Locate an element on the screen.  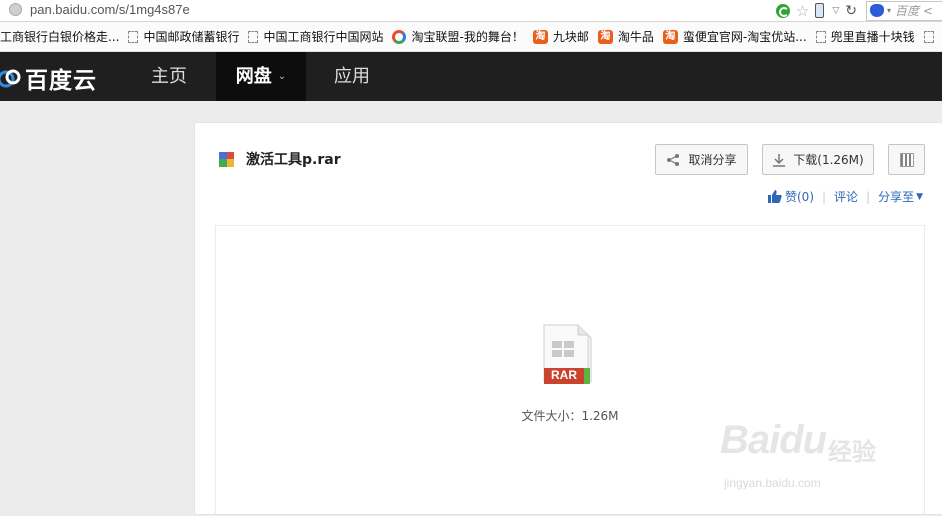
rar-file-icon is located at coordinates (226, 159).